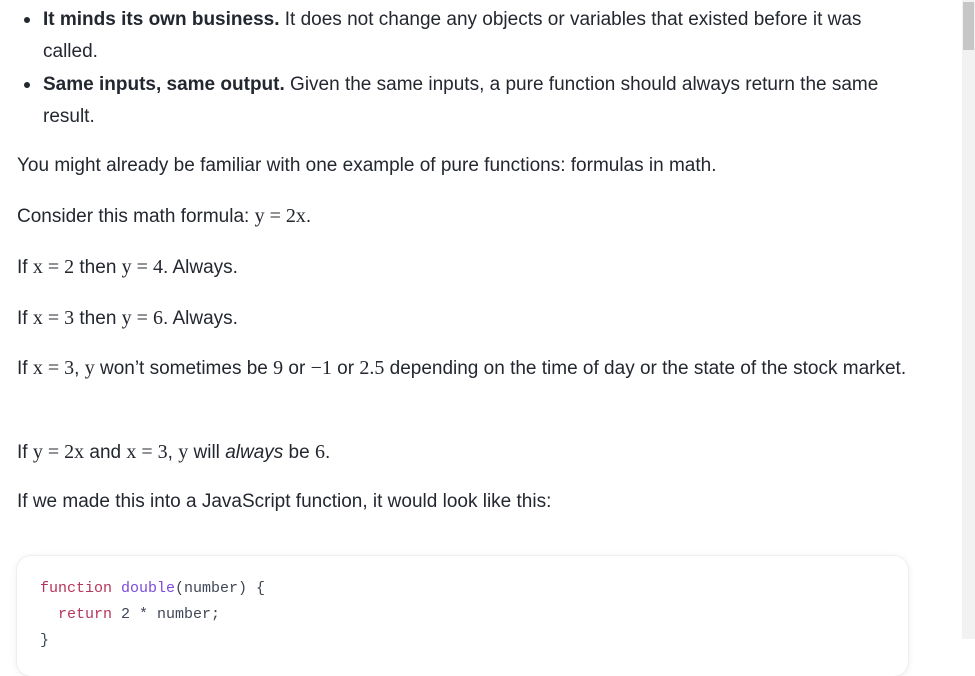 This screenshot has height=676, width=975. I want to click on code-text: }, so click(45, 640).